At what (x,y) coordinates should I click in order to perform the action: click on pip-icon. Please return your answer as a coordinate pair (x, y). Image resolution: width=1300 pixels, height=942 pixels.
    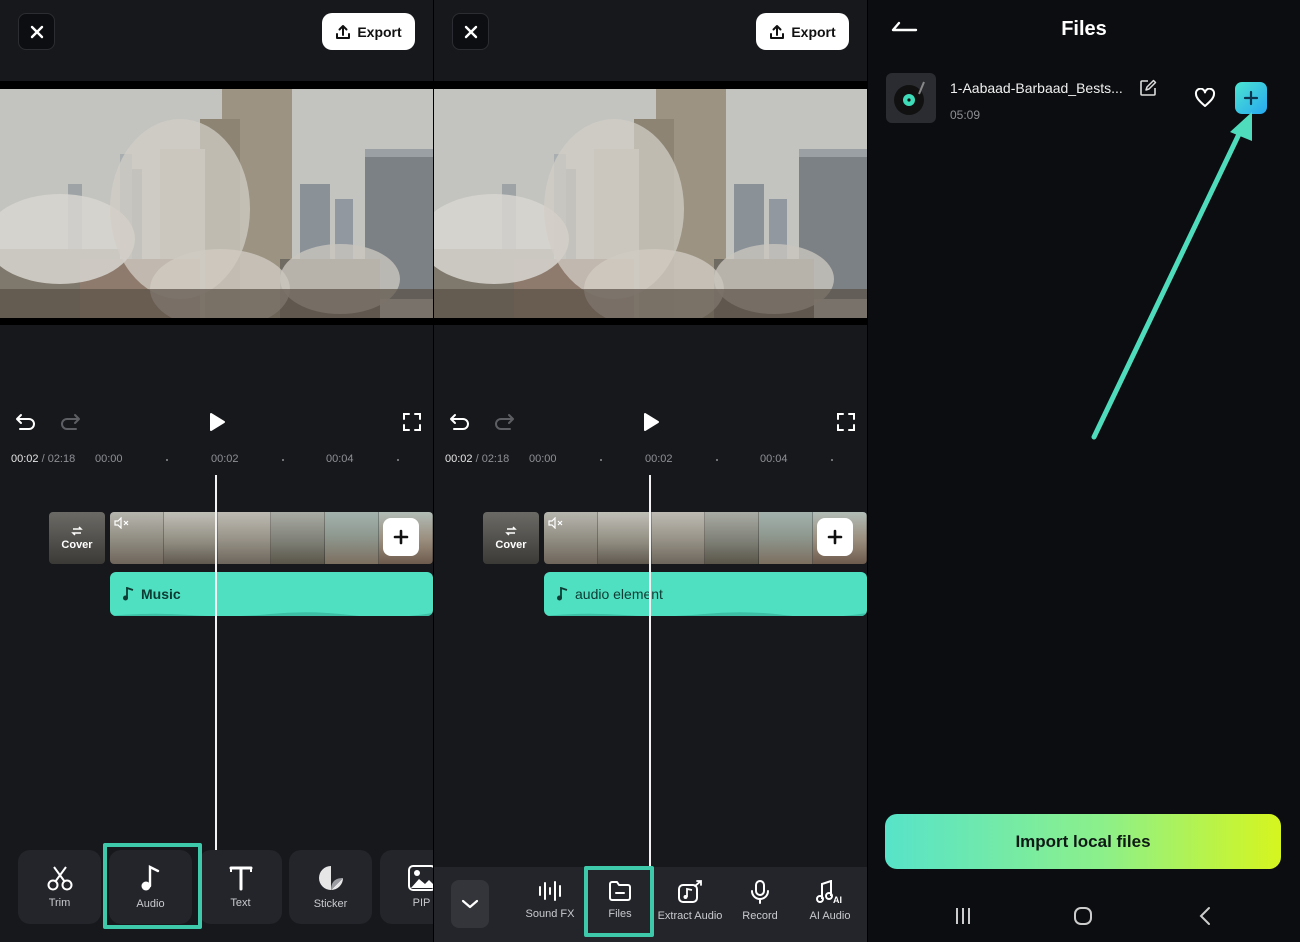
    Looking at the image, I should click on (420, 878).